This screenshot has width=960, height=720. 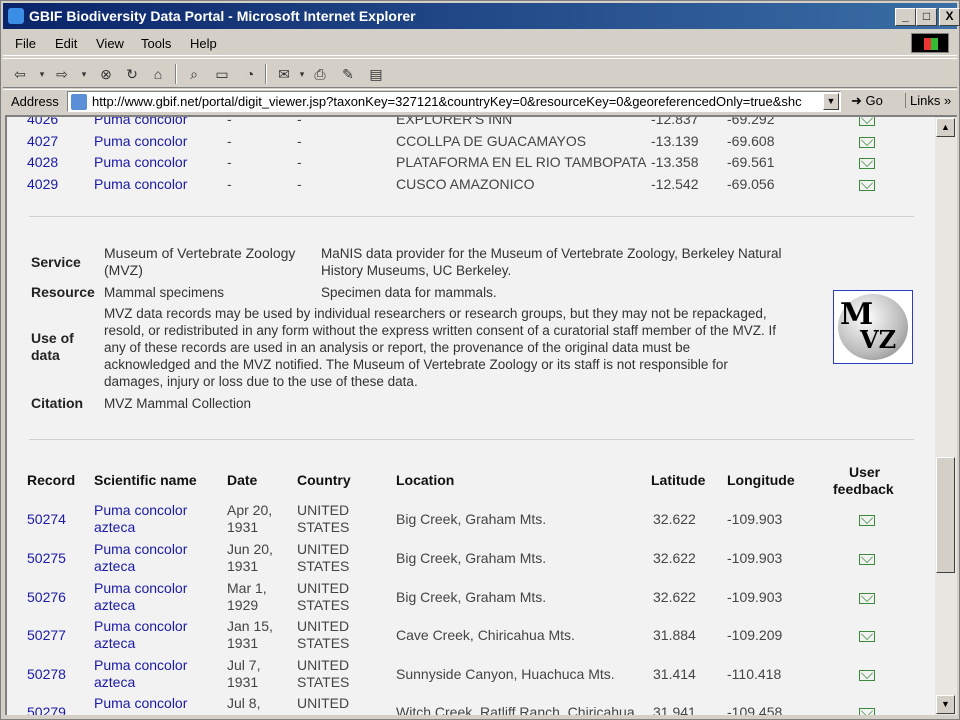 What do you see at coordinates (867, 101) in the screenshot?
I see `go-button: ➜ Go` at bounding box center [867, 101].